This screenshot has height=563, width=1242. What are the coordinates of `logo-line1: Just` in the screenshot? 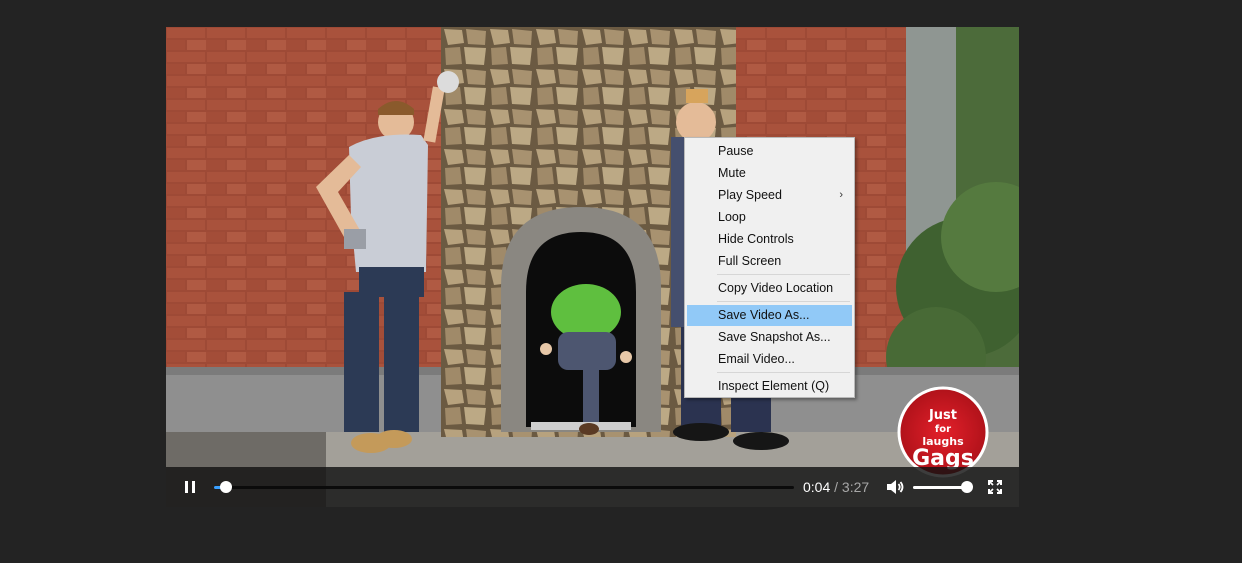 It's located at (942, 415).